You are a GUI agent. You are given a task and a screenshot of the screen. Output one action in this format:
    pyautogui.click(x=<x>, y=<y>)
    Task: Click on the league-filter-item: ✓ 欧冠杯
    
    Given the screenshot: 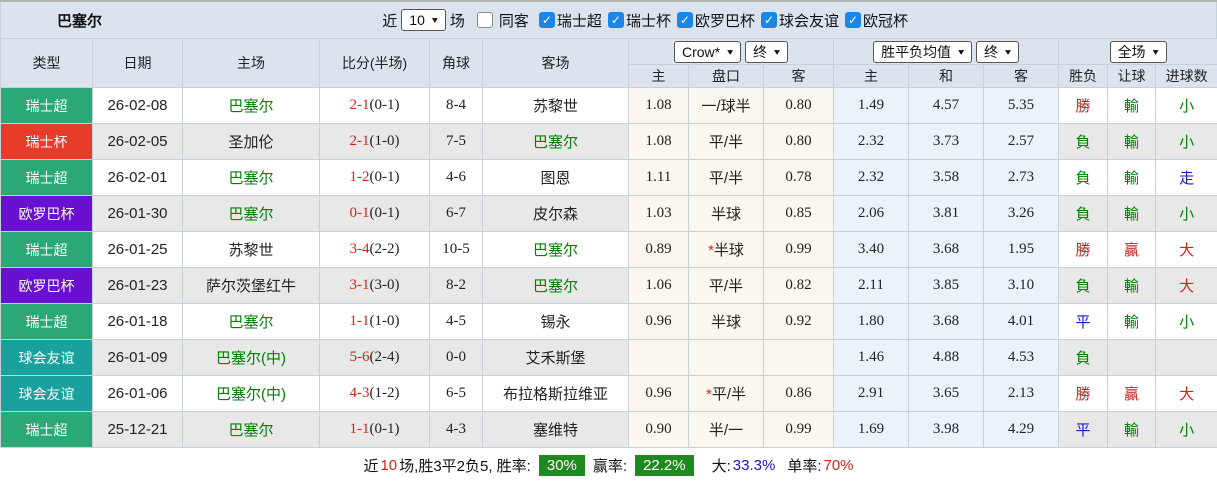 What is the action you would take?
    pyautogui.click(x=875, y=20)
    